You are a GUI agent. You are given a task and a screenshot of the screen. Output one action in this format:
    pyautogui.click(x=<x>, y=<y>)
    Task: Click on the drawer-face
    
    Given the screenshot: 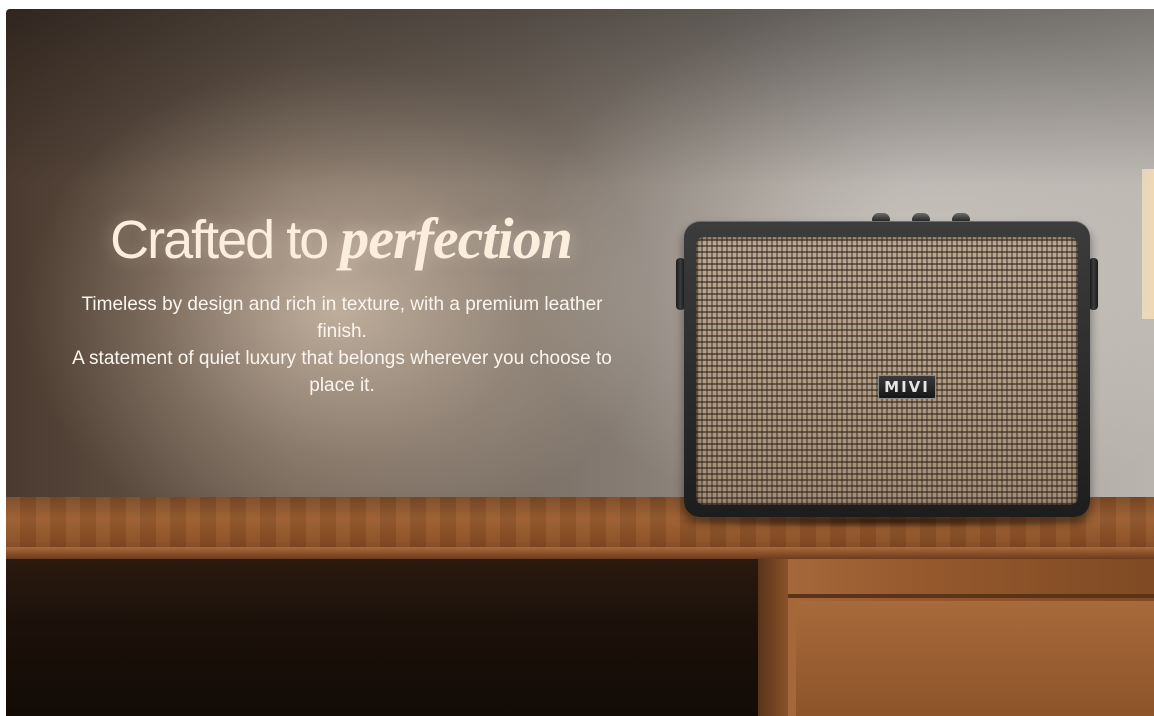 What is the action you would take?
    pyautogui.click(x=975, y=658)
    